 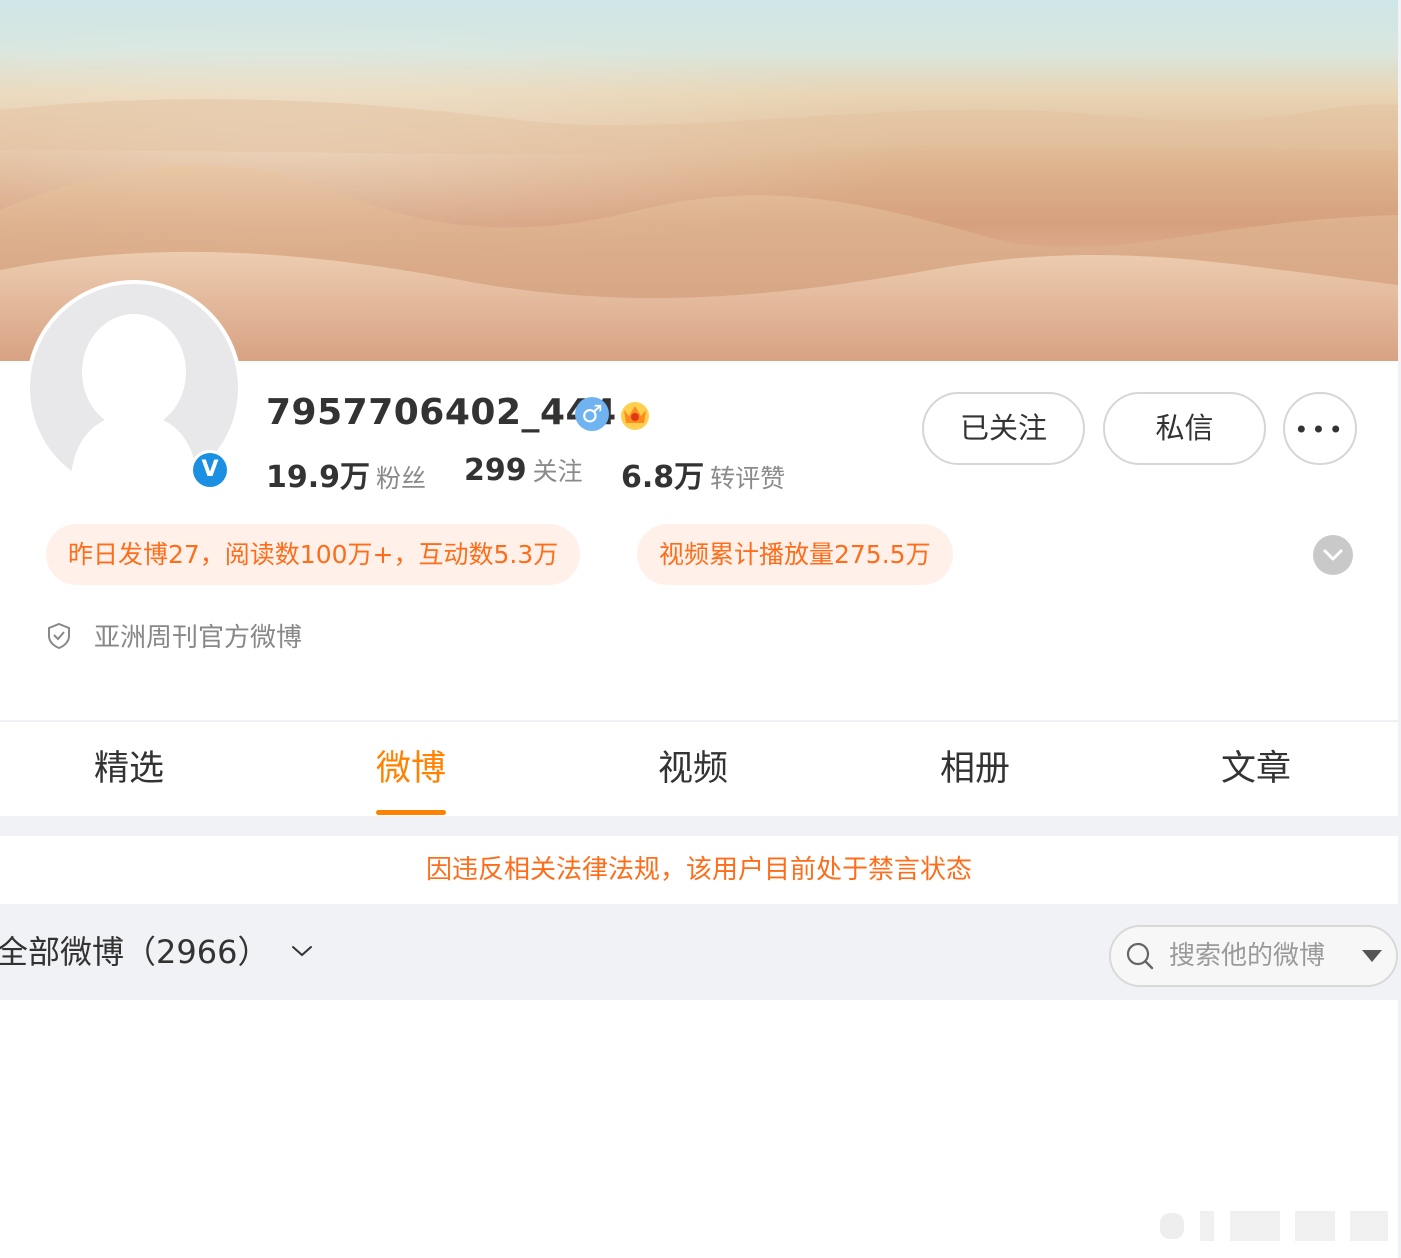 I want to click on stat-interactions: 6.8万 转评赞, so click(x=703, y=474).